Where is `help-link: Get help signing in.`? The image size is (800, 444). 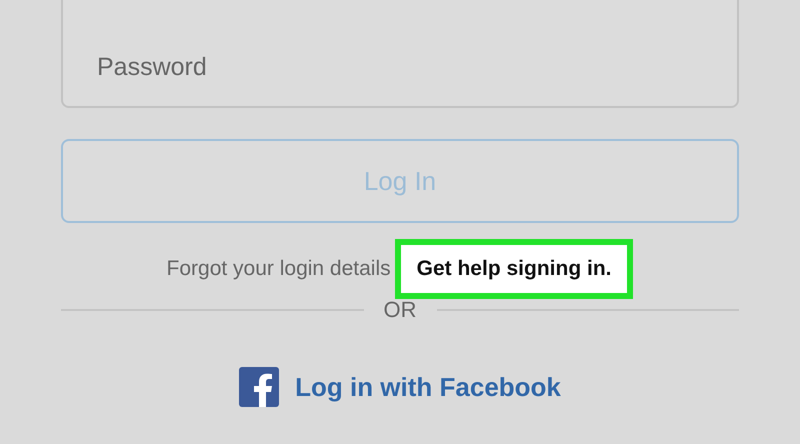
help-link: Get help signing in. is located at coordinates (514, 269).